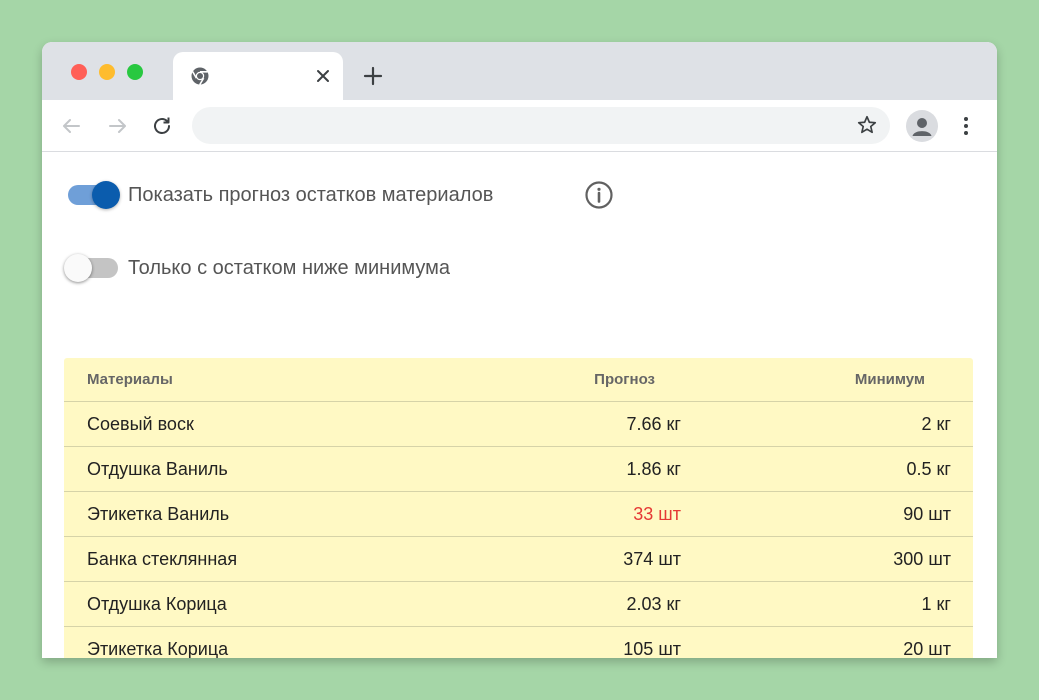 The image size is (1039, 700). I want to click on below-minimum-switch, so click(92, 268).